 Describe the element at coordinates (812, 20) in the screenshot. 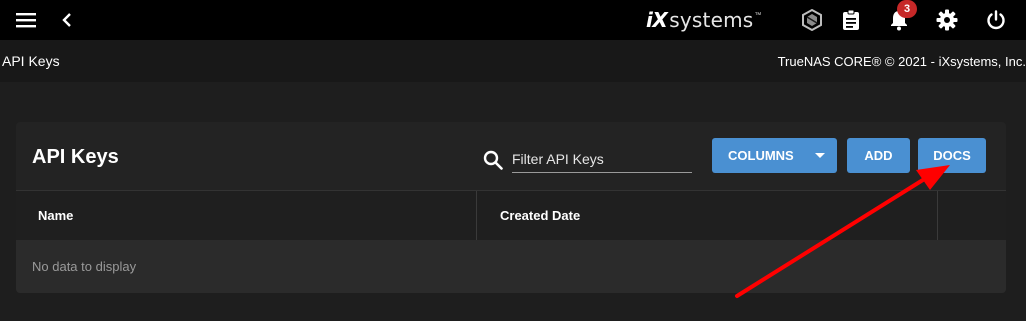

I see `truecommand-icon` at that location.